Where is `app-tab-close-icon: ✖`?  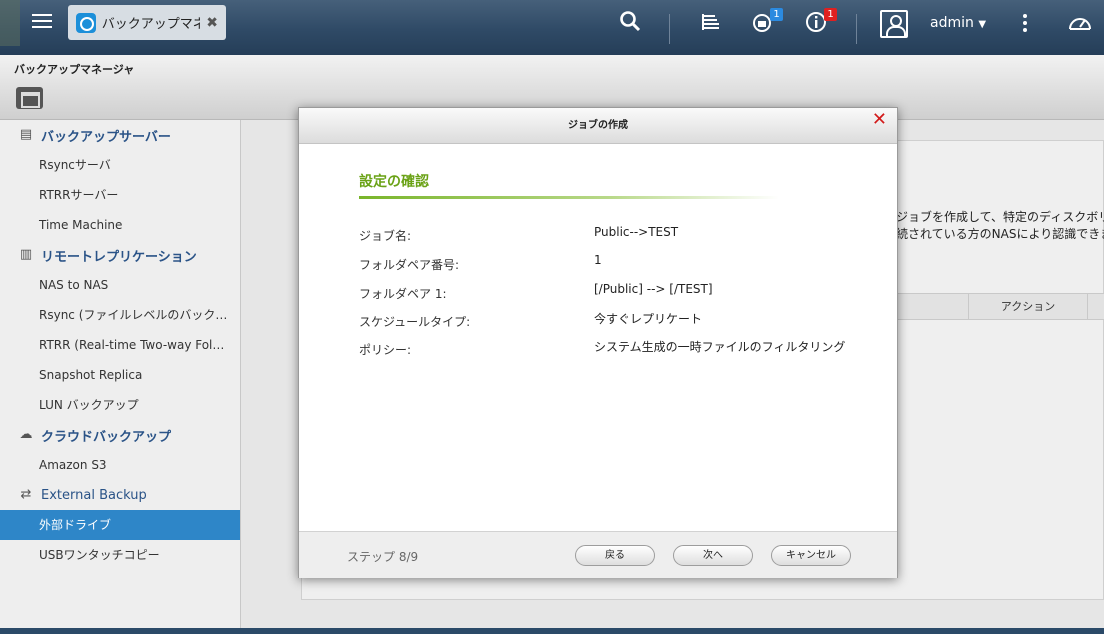
app-tab-close-icon: ✖ is located at coordinates (212, 23).